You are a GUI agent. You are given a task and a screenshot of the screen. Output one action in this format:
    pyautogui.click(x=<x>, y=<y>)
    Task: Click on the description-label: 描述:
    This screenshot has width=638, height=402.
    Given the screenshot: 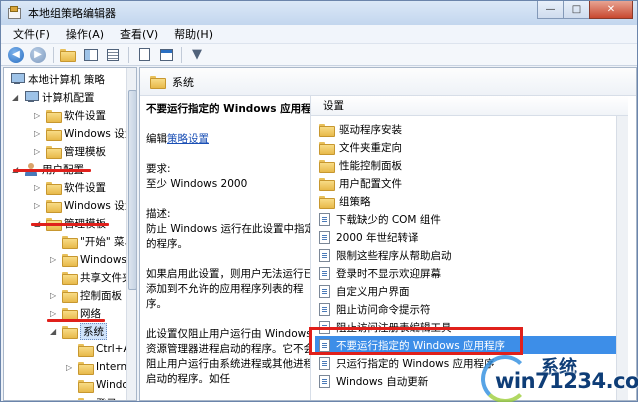 What is the action you would take?
    pyautogui.click(x=158, y=214)
    